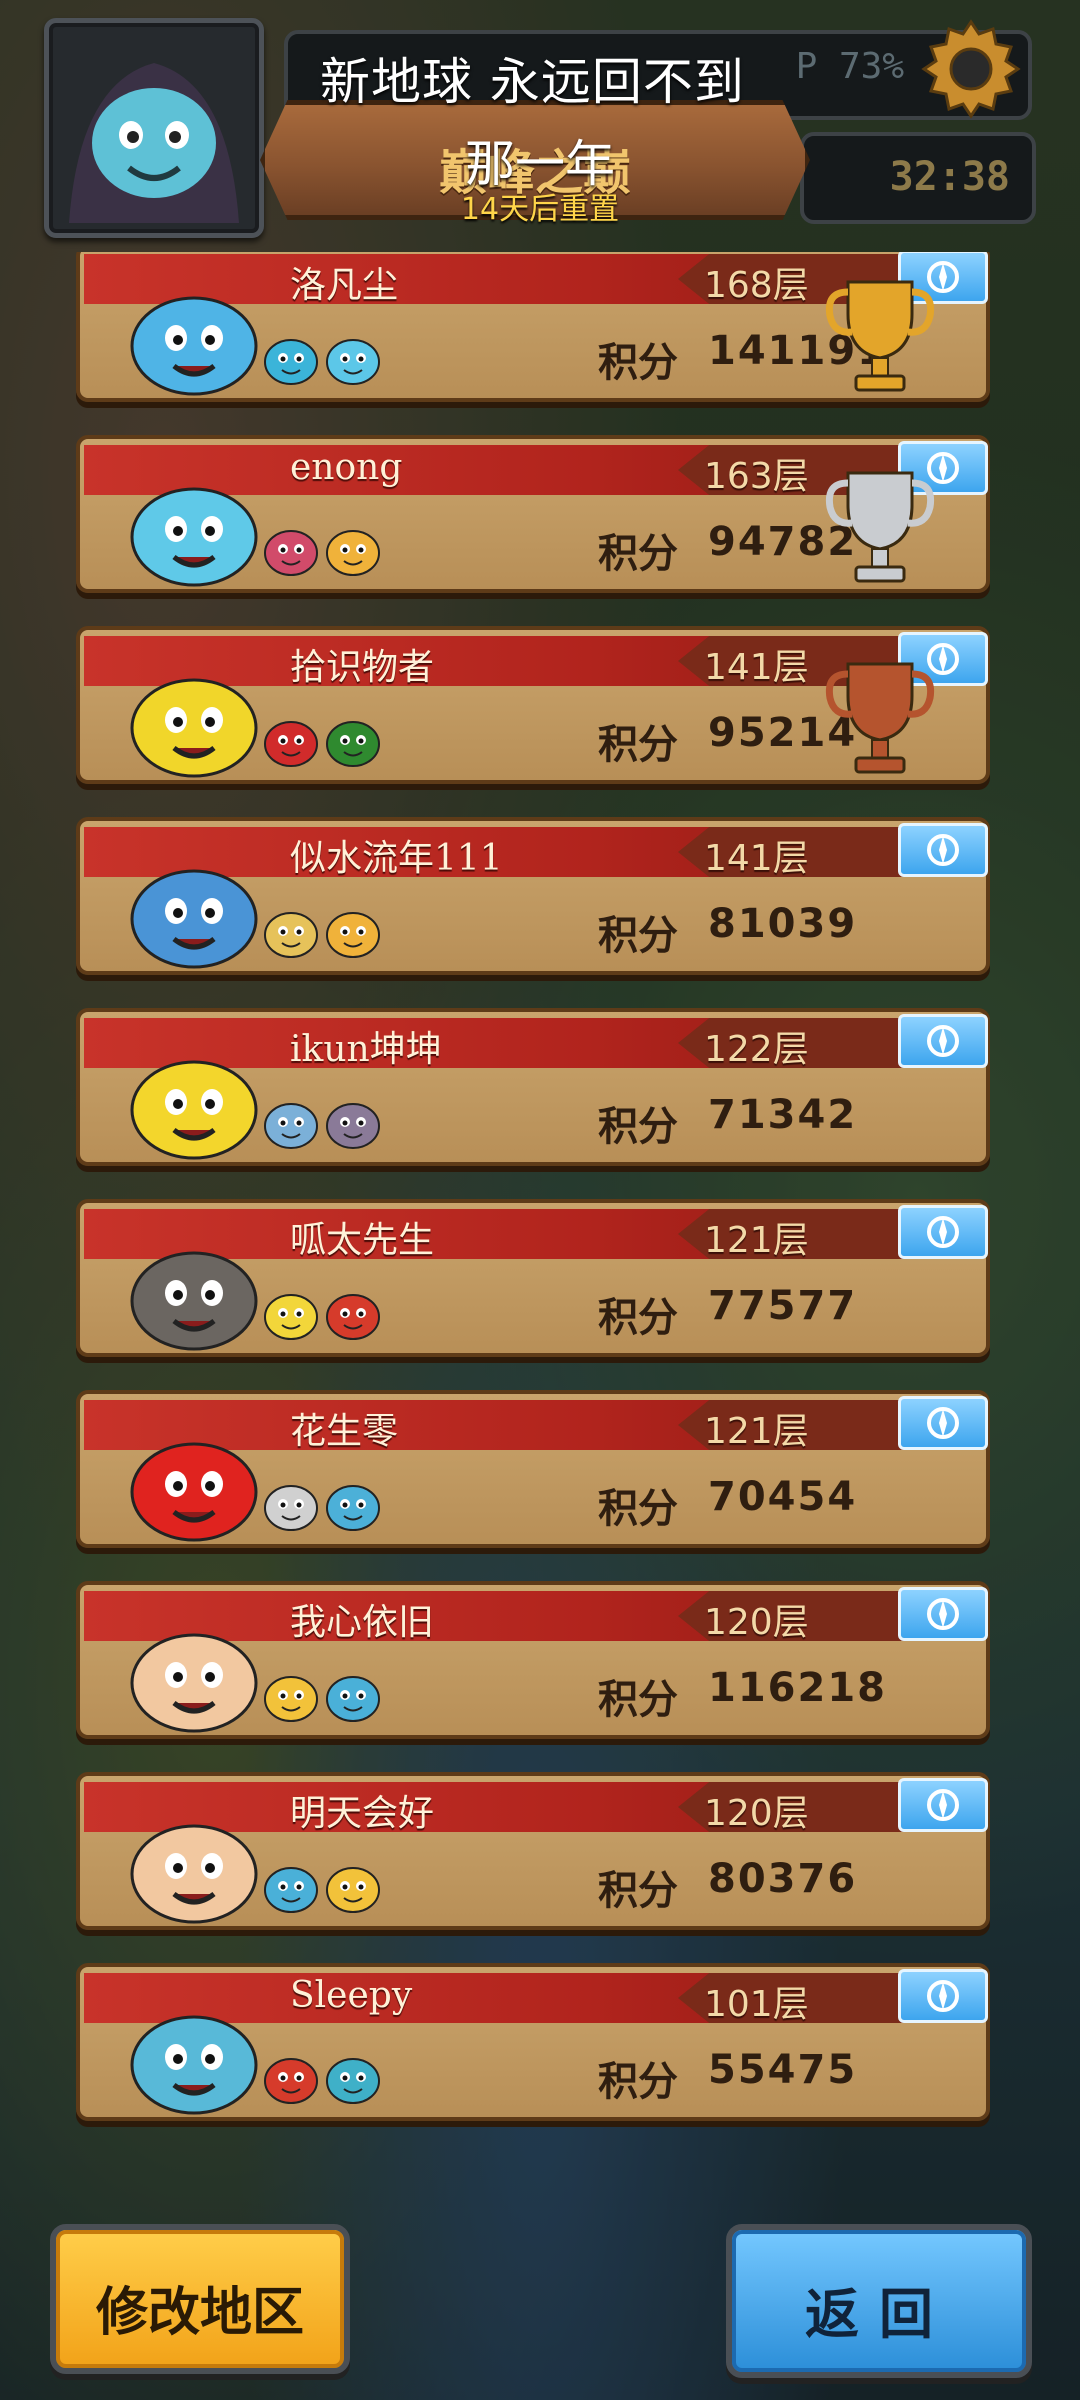  I want to click on back-label: 返回, so click(879, 2314).